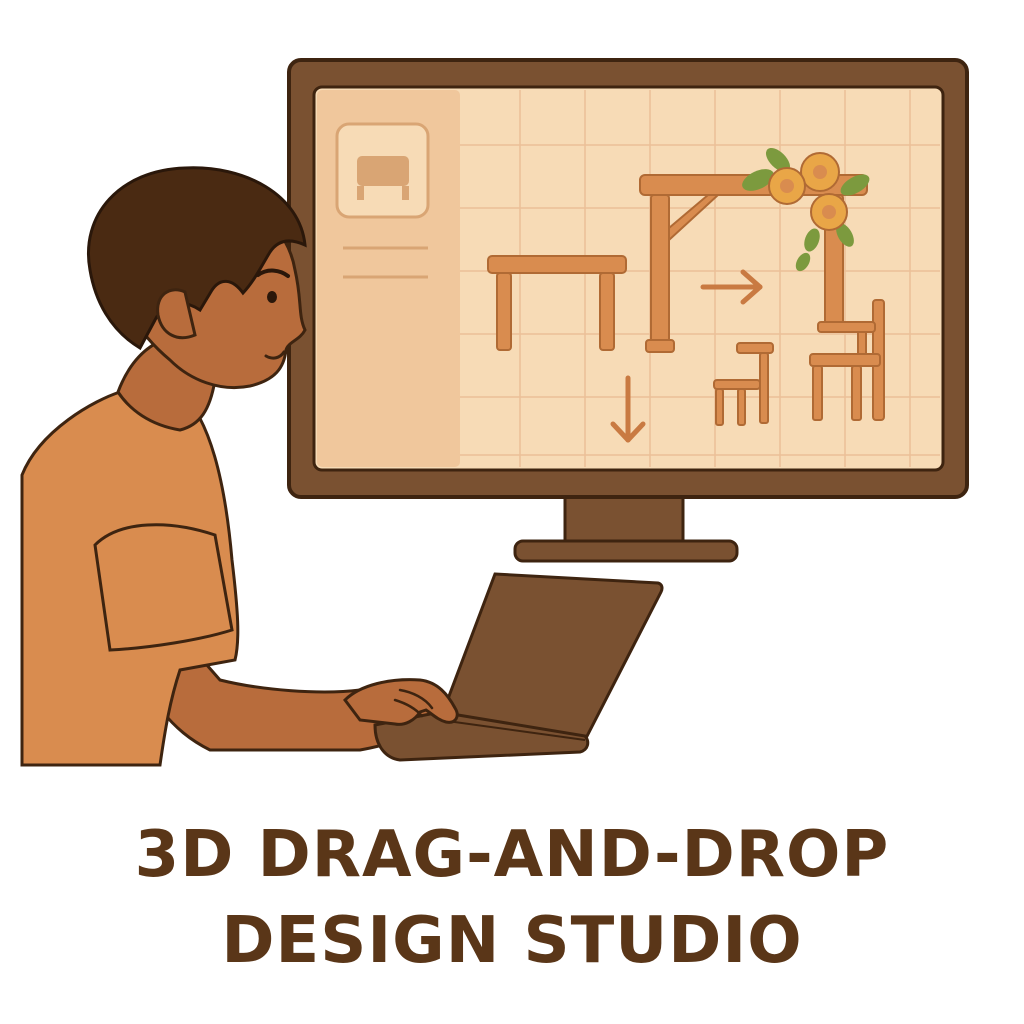  I want to click on person-sleeve, so click(163, 587).